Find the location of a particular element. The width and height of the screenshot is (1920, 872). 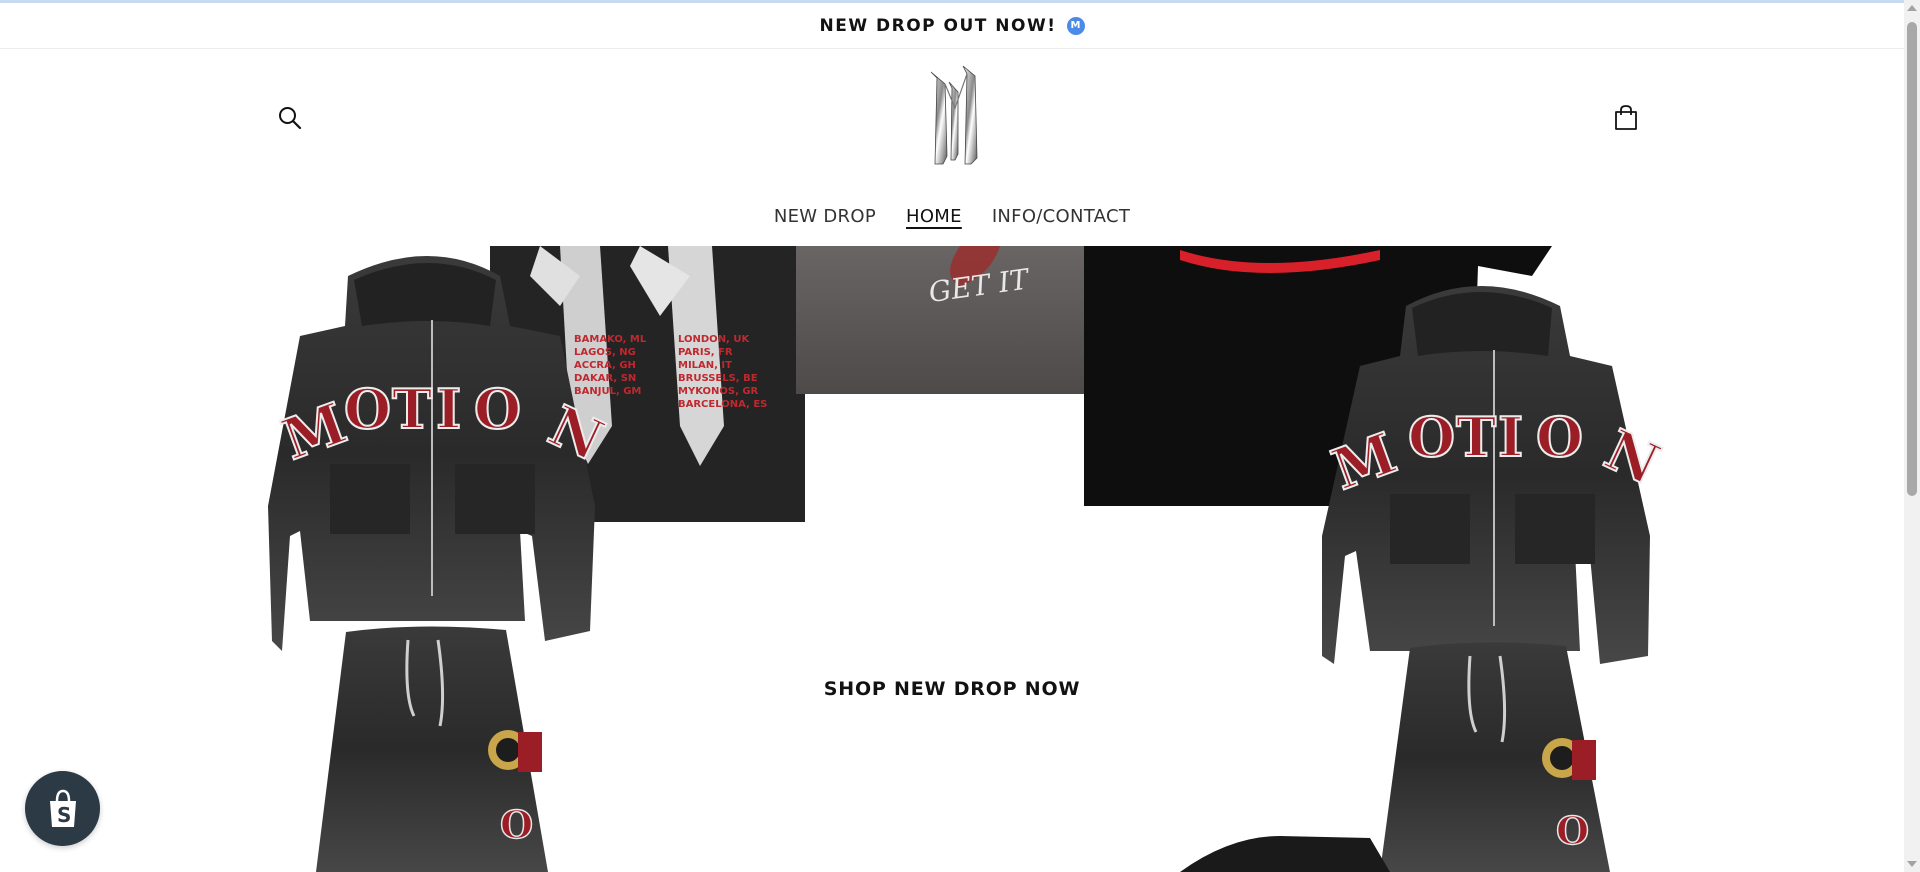

shop-new-drop-link: SHOP NEW DROP NOW is located at coordinates (952, 689).